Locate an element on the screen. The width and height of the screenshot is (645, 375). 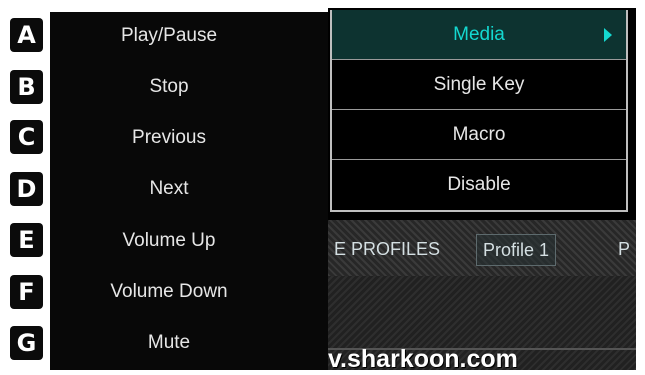
triangle-right-icon is located at coordinates (608, 35).